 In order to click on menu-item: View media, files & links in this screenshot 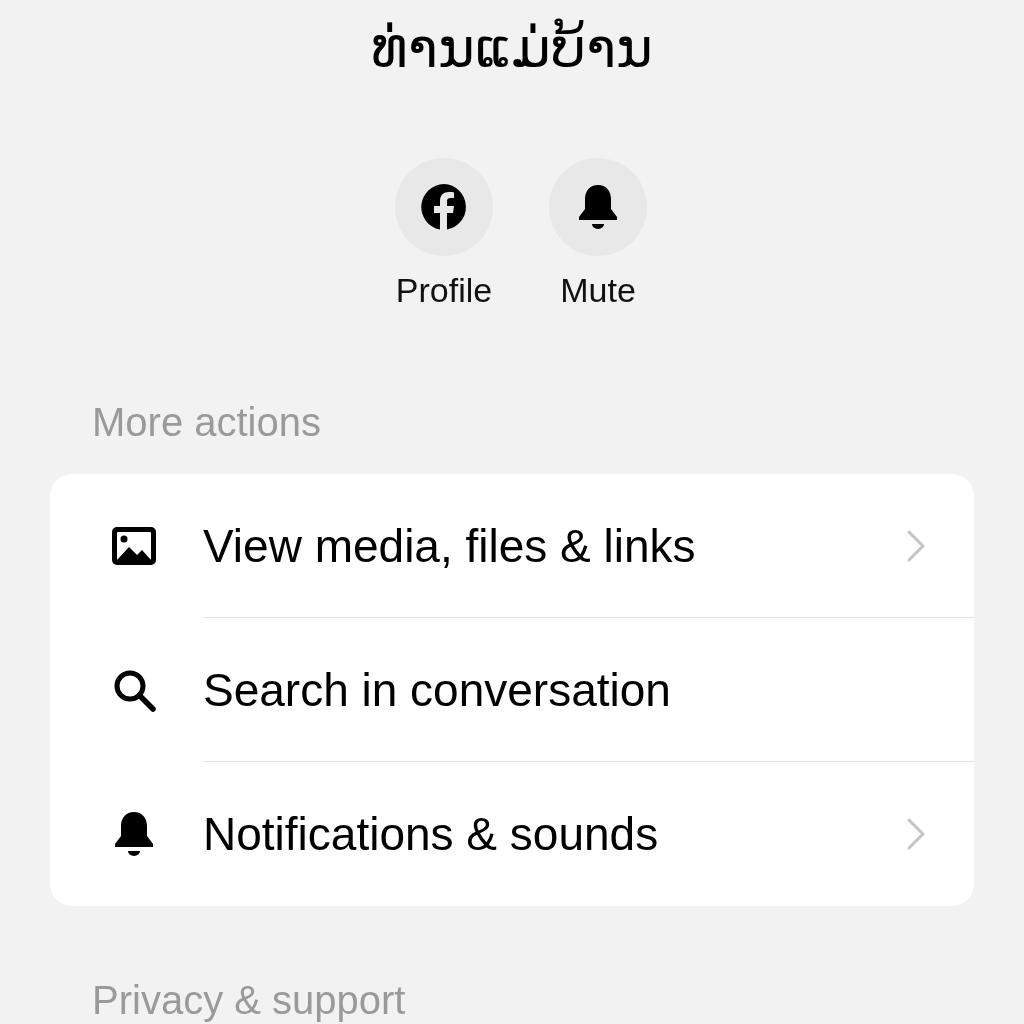, I will do `click(512, 546)`.